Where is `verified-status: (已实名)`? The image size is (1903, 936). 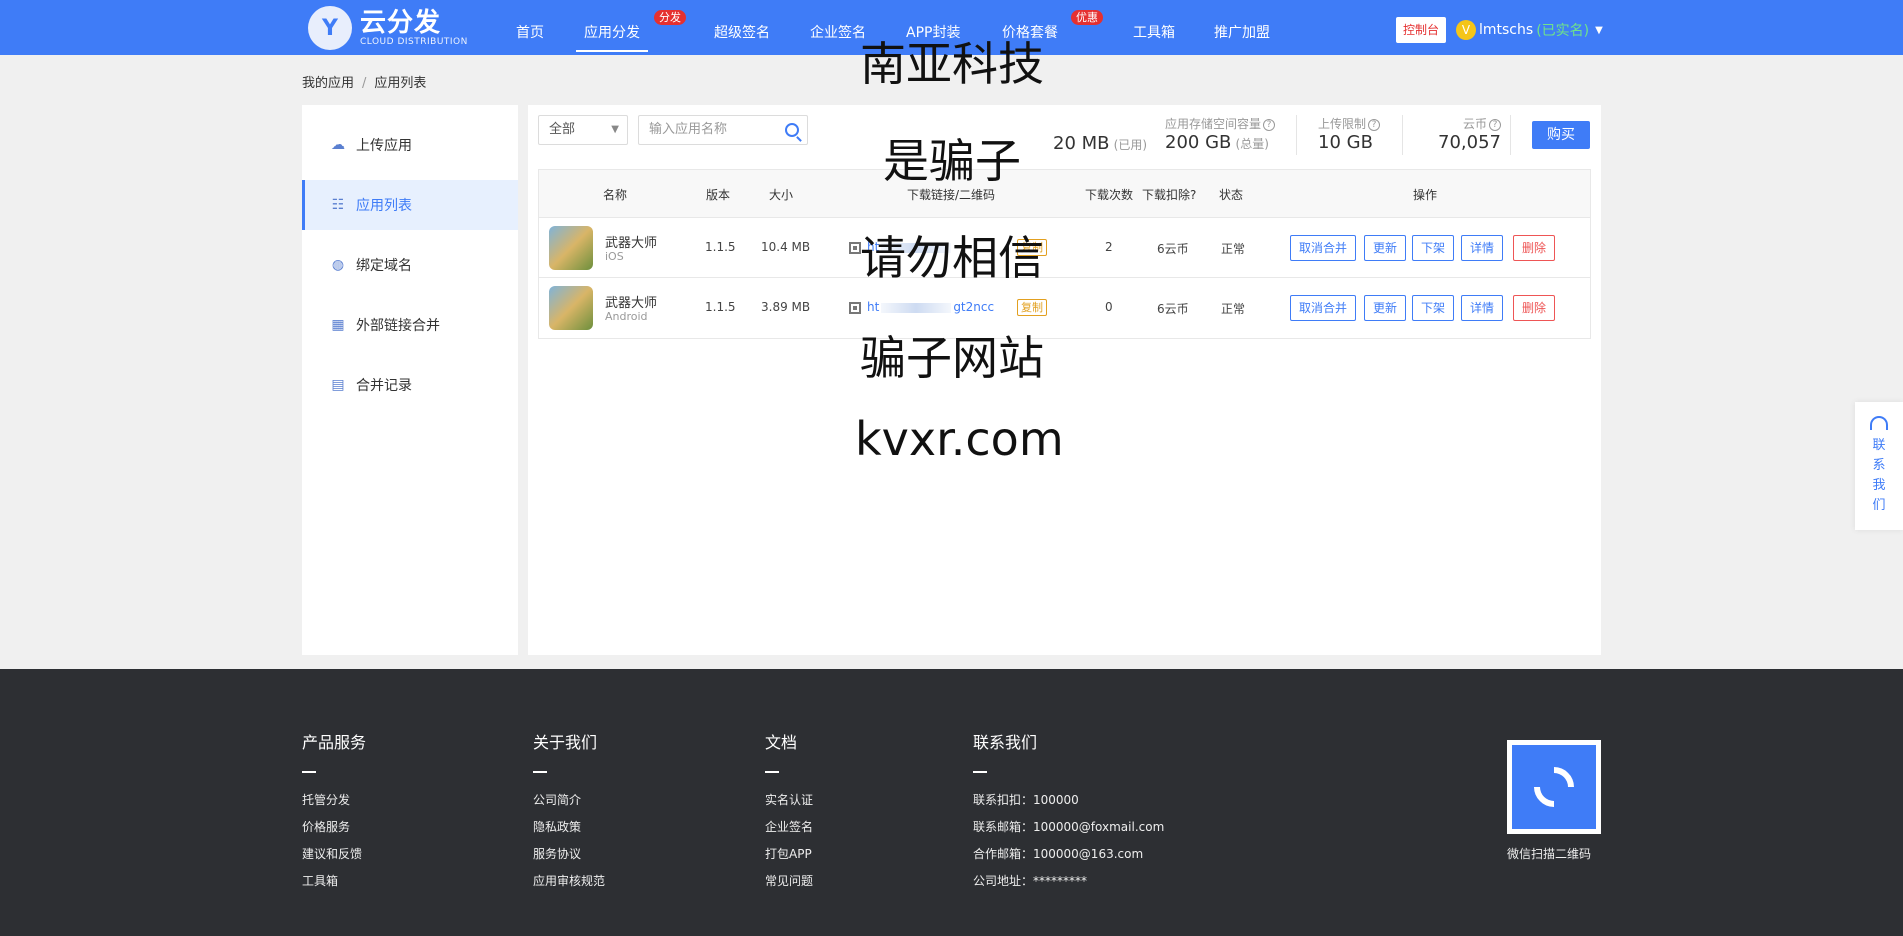
verified-status: (已实名) is located at coordinates (1563, 31).